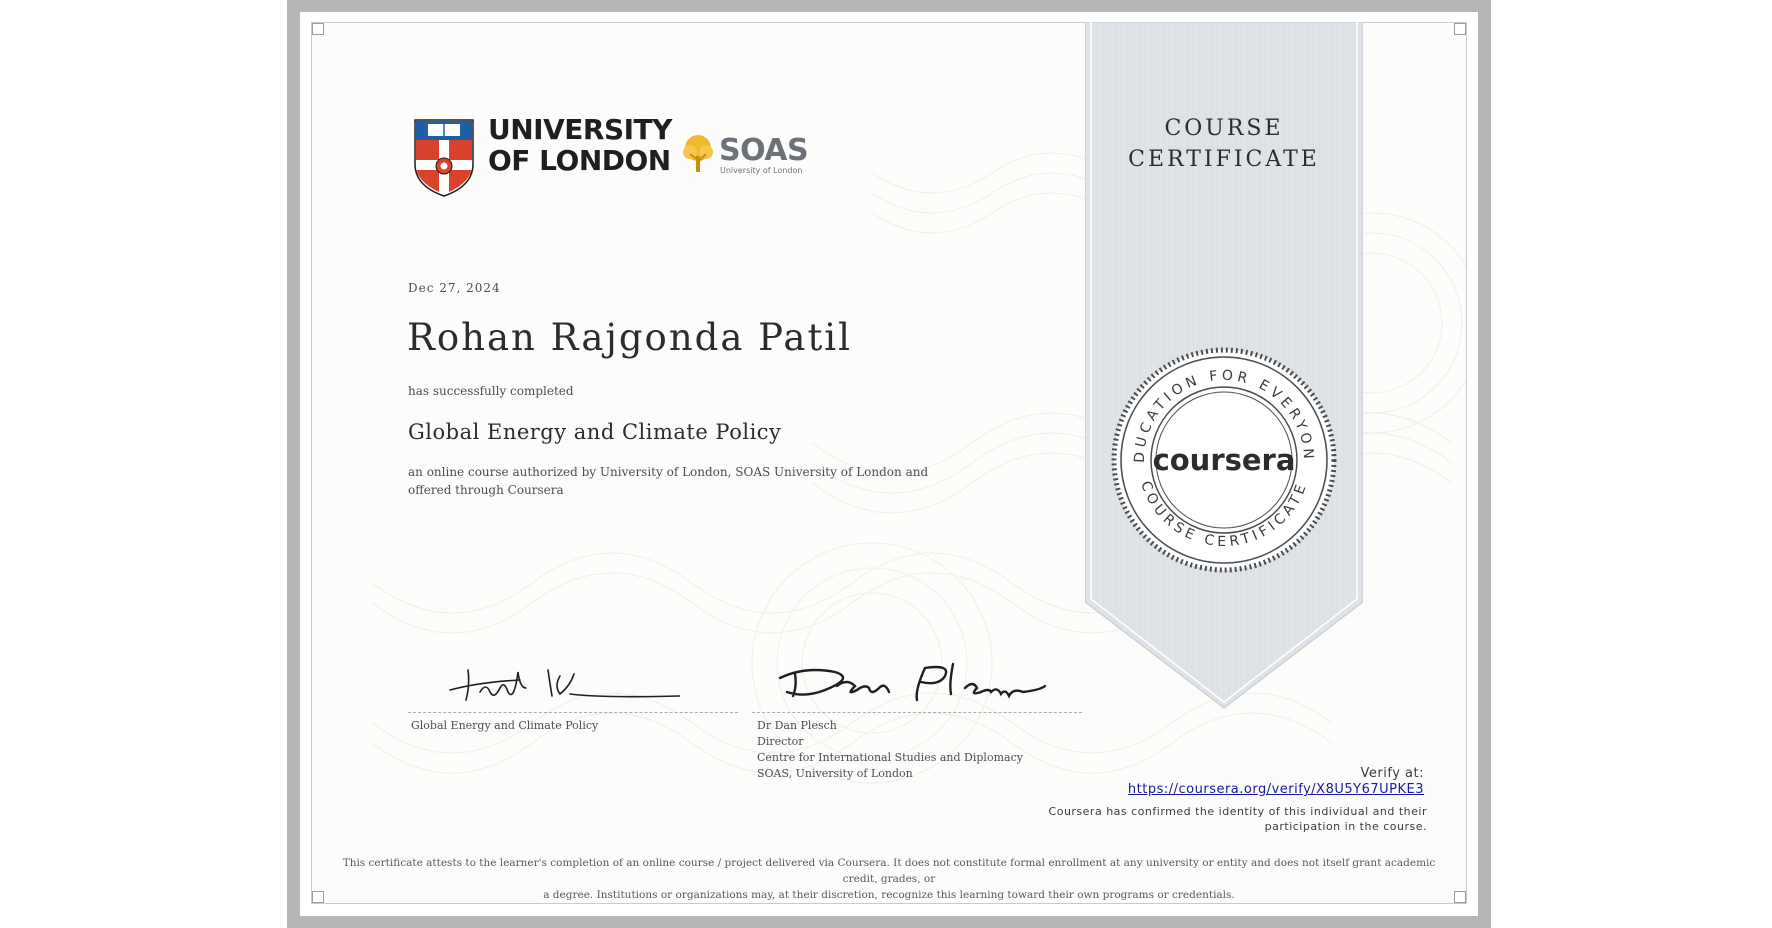 The height and width of the screenshot is (928, 1772). What do you see at coordinates (564, 685) in the screenshot?
I see `left-signature-image` at bounding box center [564, 685].